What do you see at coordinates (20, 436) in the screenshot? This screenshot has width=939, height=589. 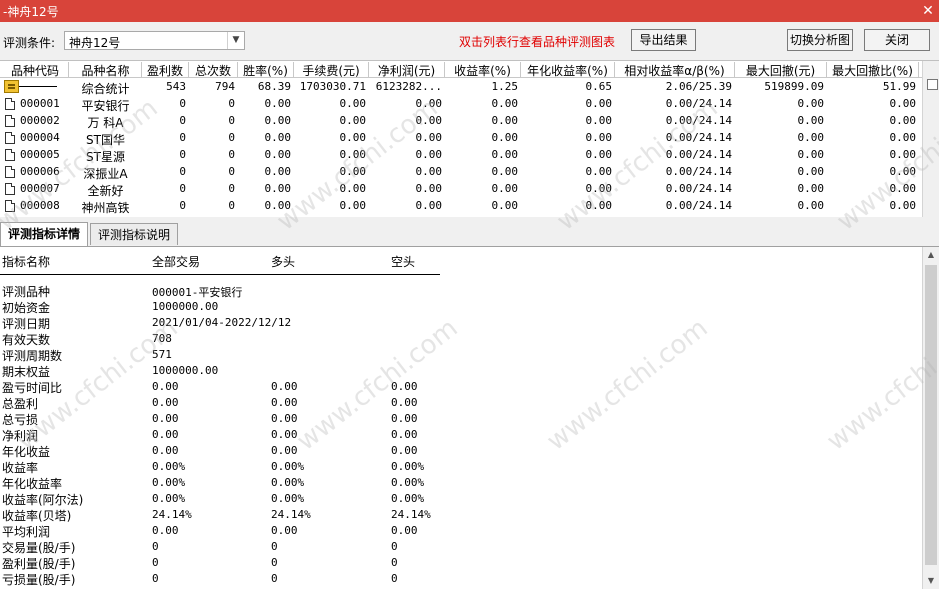 I see `detail-label: 净利润` at bounding box center [20, 436].